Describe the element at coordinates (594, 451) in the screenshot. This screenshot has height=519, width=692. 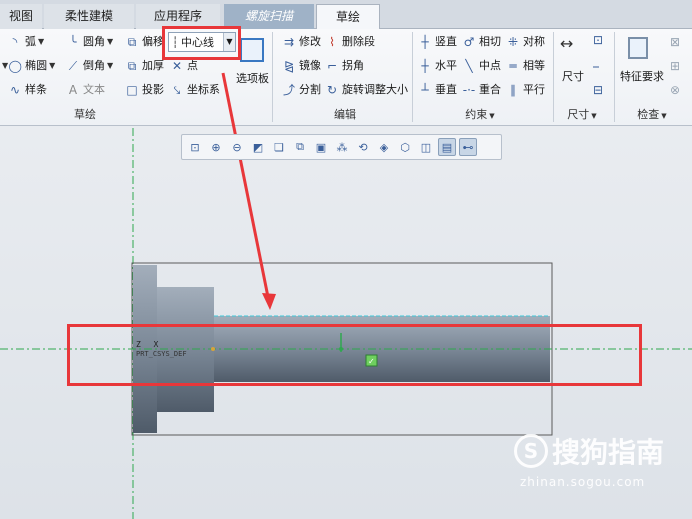
I see `watermark-logo: S 搜狗指南` at that location.